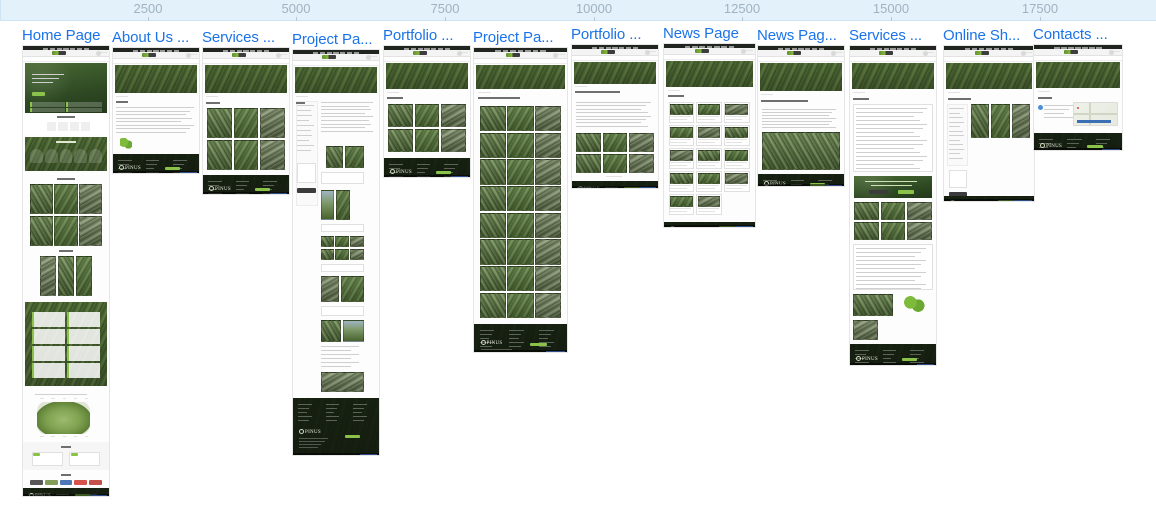 This screenshot has width=1156, height=528. I want to click on photo-grid, so click(1001, 121).